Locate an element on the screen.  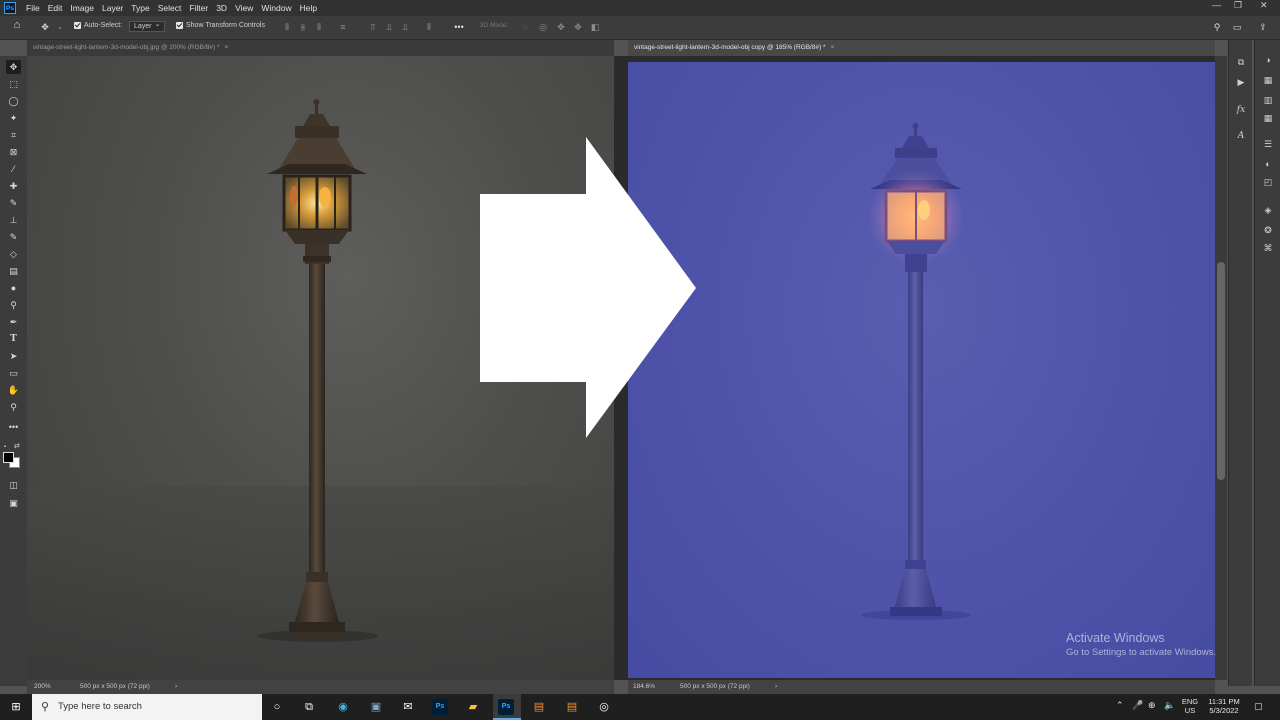
3d-roll-icon: ◎ is located at coordinates (543, 27).